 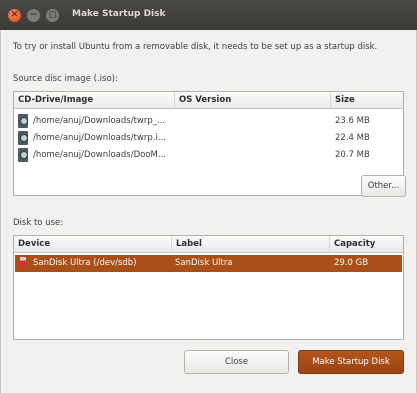 I want to click on source-row: /home/anuj/Downloads/twrp.i... 22.4 MB, so click(x=208, y=138).